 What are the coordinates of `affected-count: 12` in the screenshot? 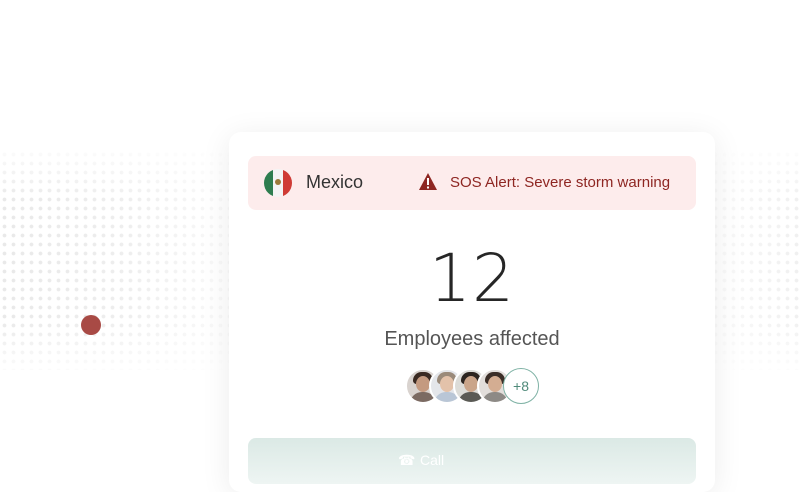 It's located at (472, 278).